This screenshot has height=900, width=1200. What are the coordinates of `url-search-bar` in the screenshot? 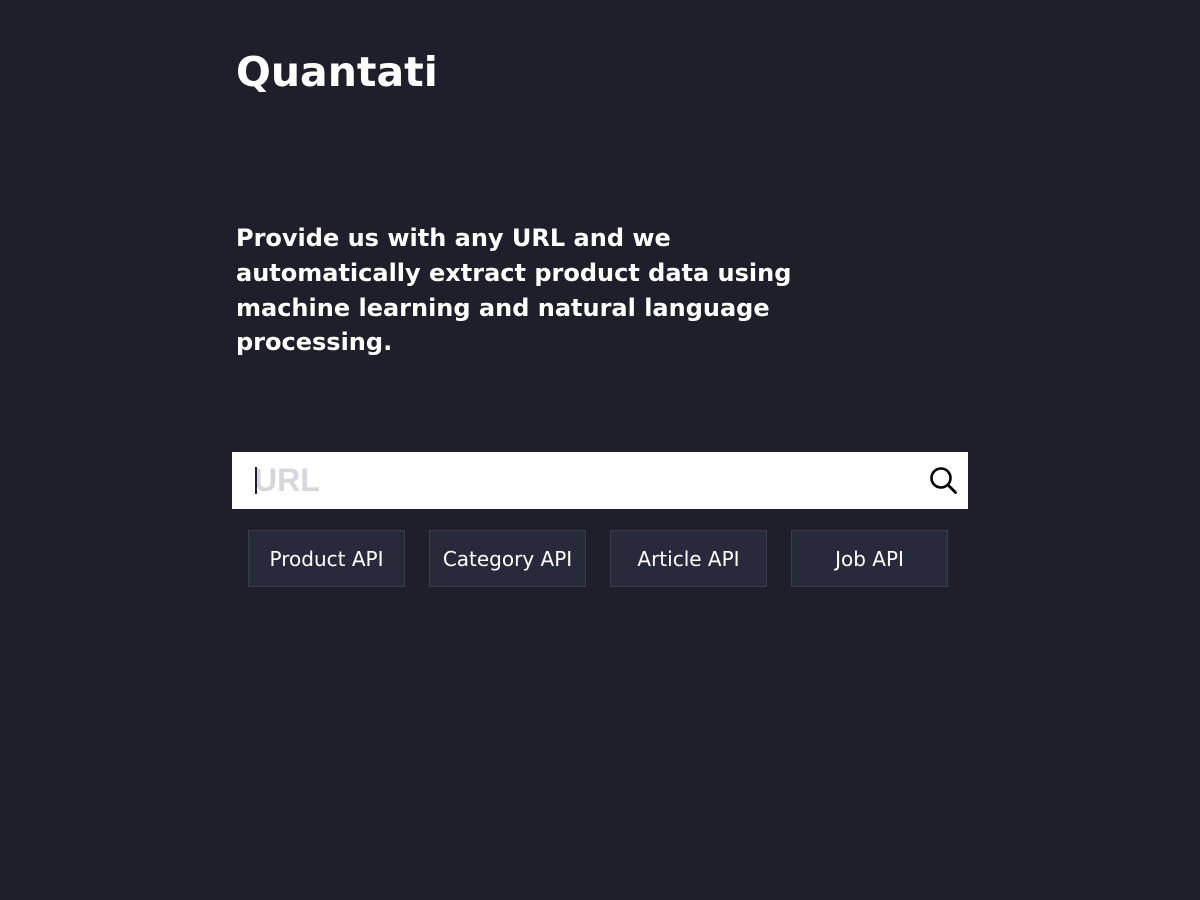 It's located at (600, 480).